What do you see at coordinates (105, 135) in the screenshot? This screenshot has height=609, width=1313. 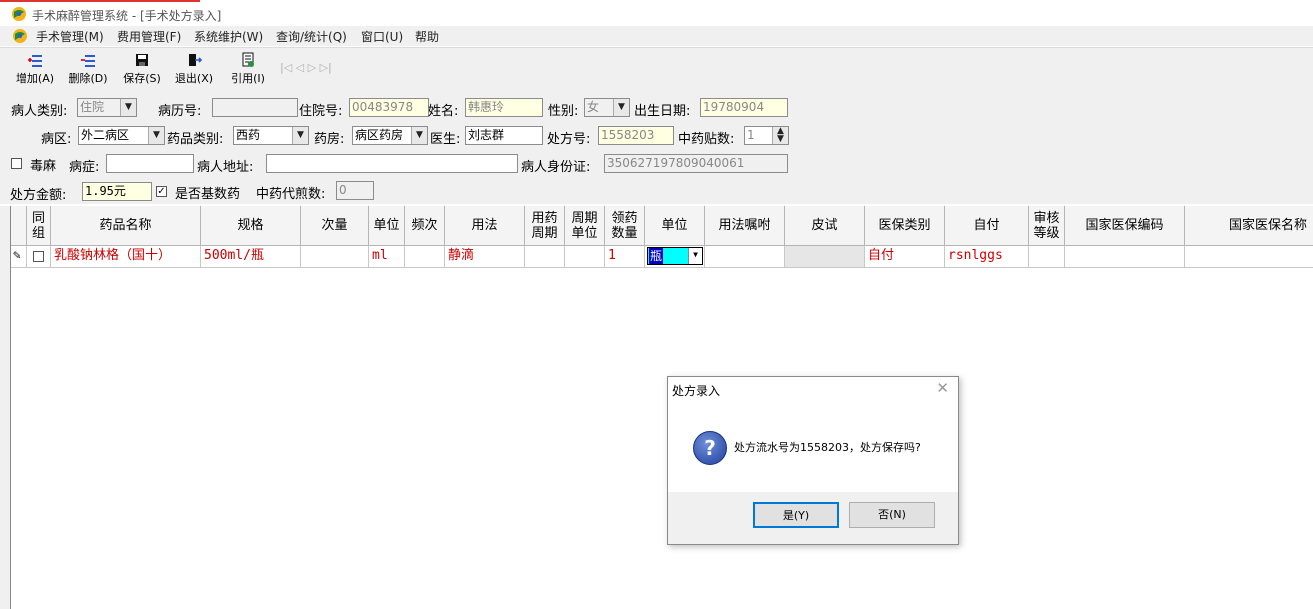 I see `ward-value: 外二病区` at bounding box center [105, 135].